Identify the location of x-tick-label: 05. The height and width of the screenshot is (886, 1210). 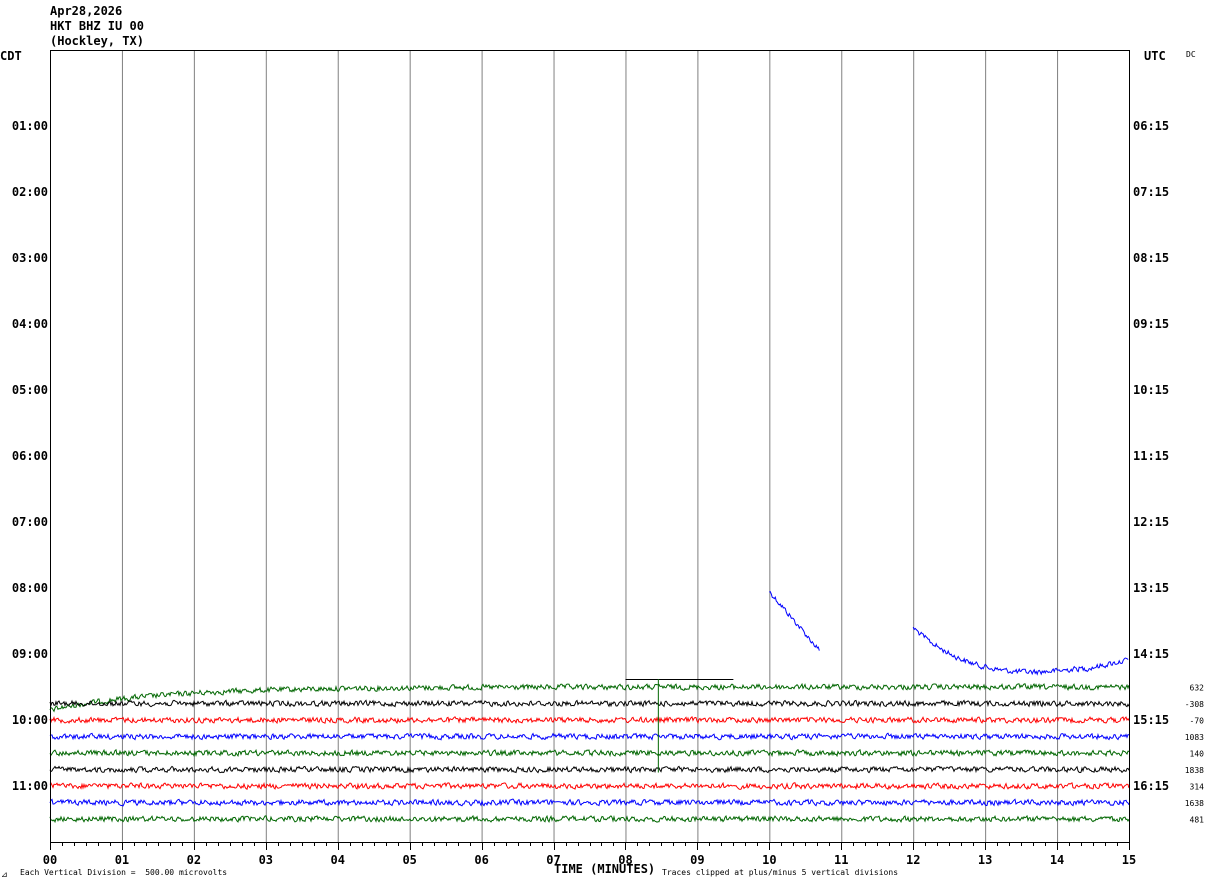
(409, 860).